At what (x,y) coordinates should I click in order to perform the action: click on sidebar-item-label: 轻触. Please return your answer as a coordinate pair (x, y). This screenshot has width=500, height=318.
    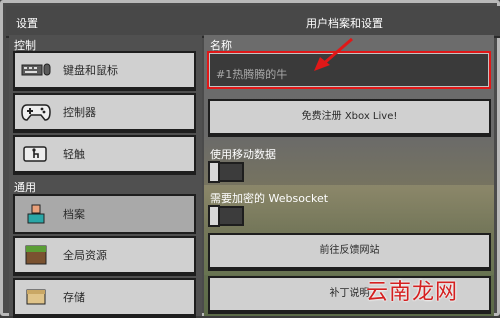
    Looking at the image, I should click on (74, 154).